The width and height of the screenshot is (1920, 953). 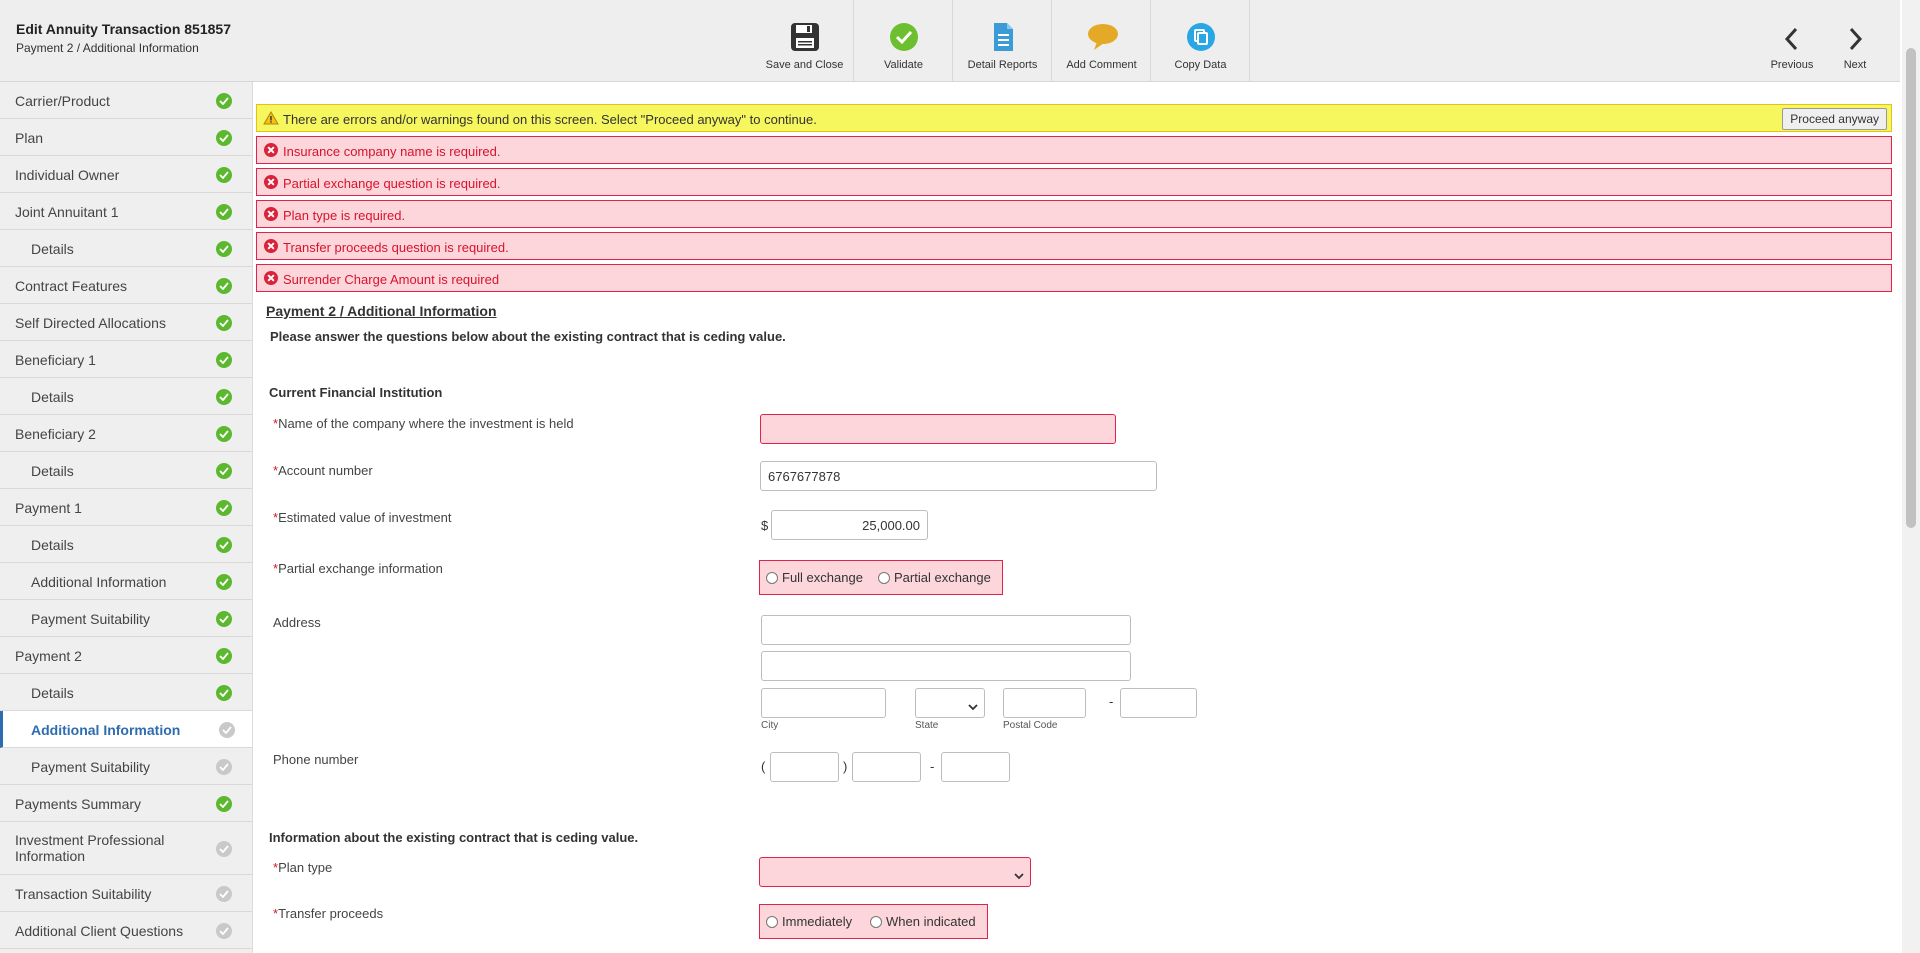 I want to click on error-text: Surrender Charge Amount is required, so click(x=391, y=279).